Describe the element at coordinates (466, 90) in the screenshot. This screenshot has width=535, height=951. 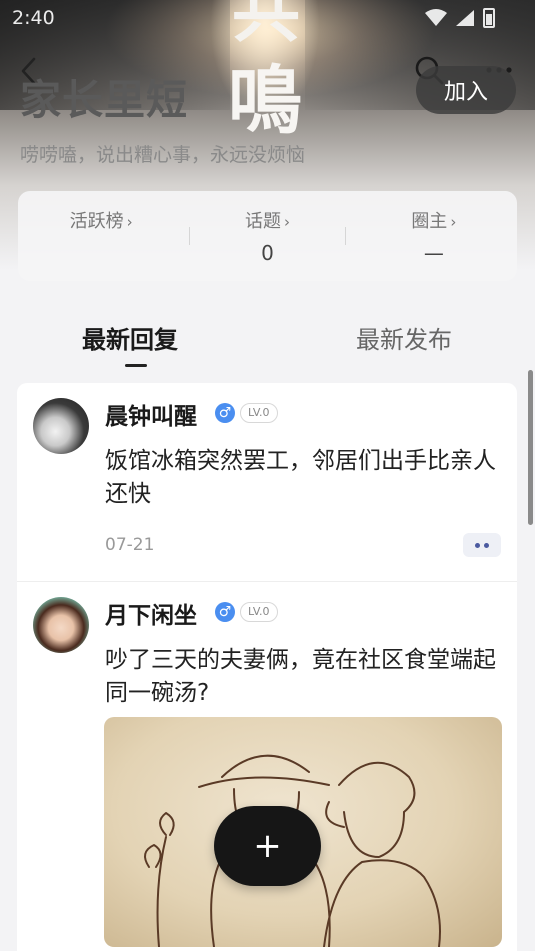
I see `join-button: 加入` at that location.